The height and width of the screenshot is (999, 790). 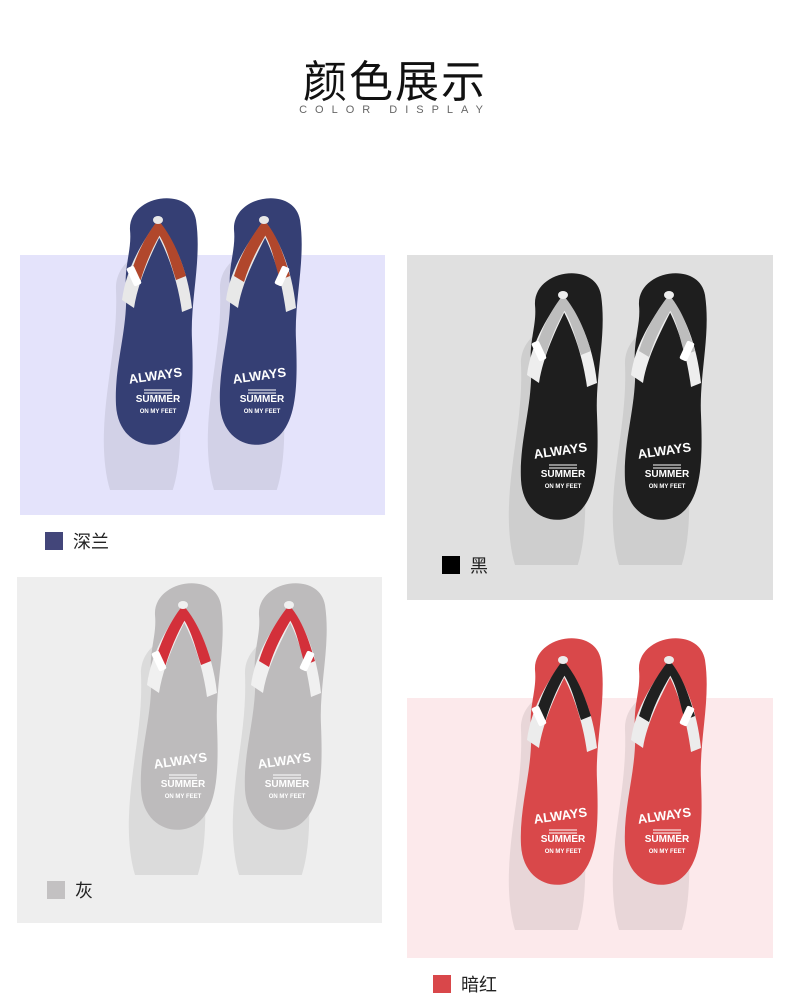 I want to click on variant-label-grey: 灰, so click(x=70, y=890).